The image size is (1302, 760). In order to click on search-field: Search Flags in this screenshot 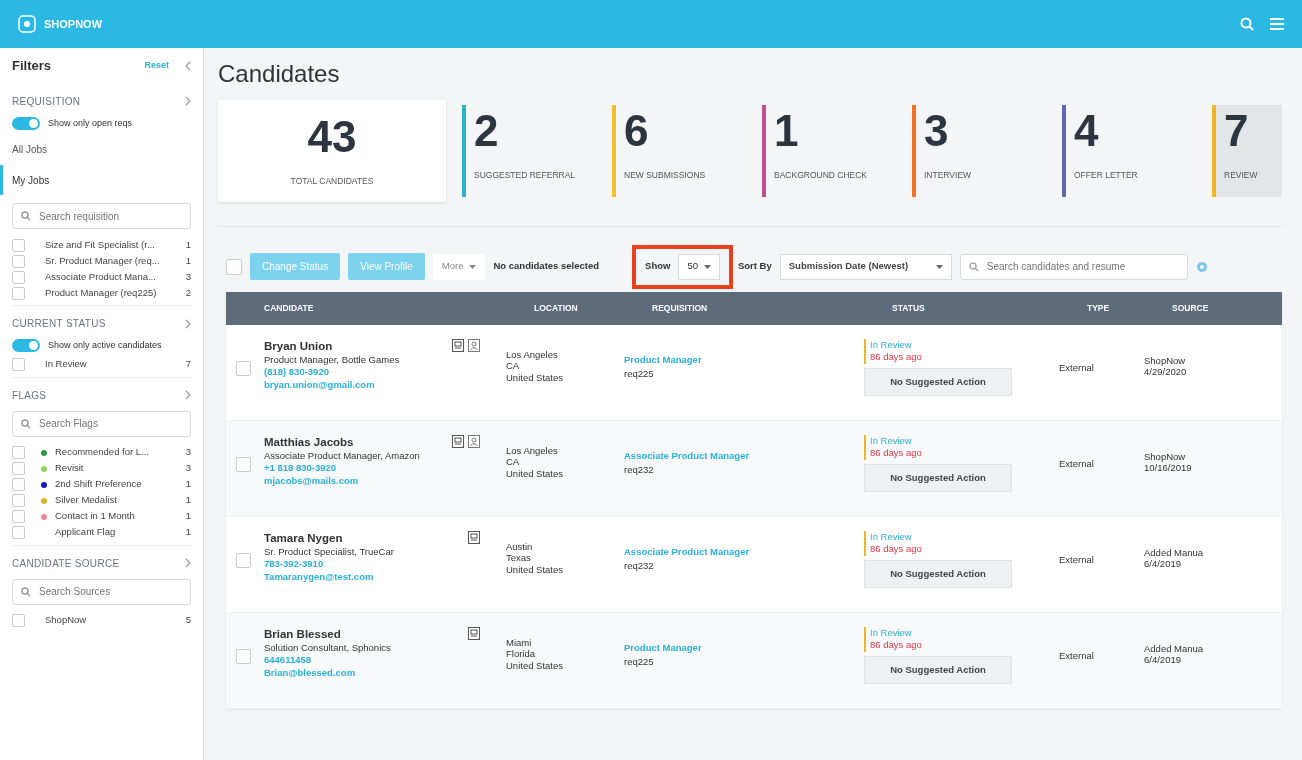, I will do `click(101, 423)`.